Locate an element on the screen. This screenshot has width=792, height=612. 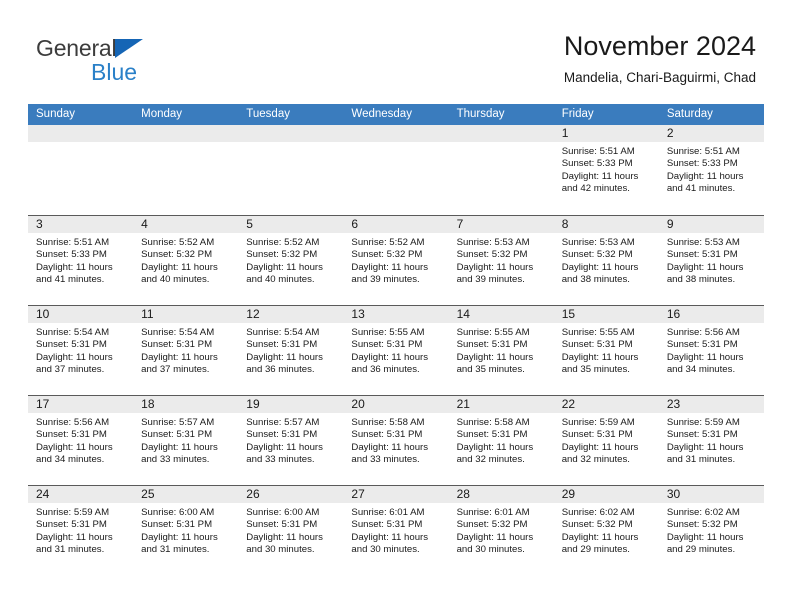
day-number: 8 is located at coordinates (606, 224).